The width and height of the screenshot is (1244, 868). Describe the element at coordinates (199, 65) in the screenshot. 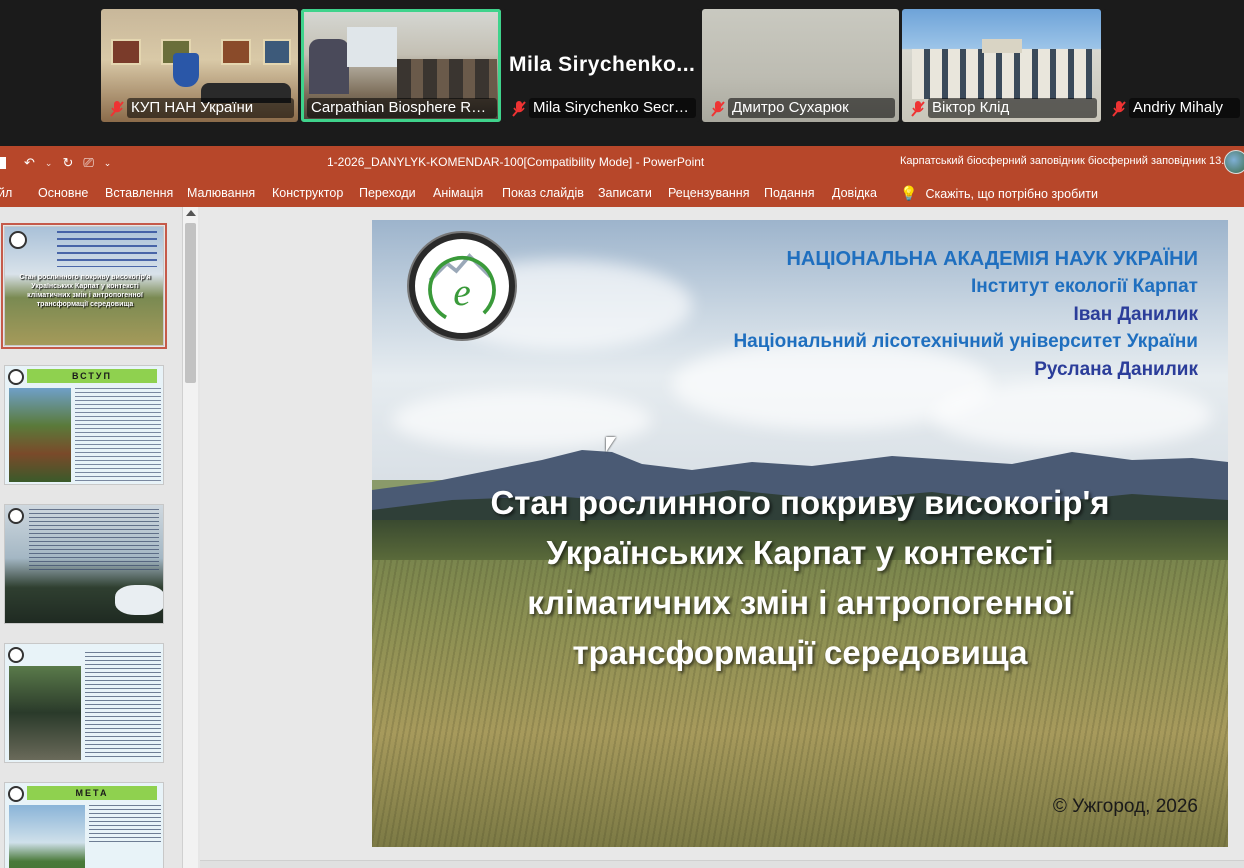

I see `participant-tile-kup: КУП НАН України` at that location.